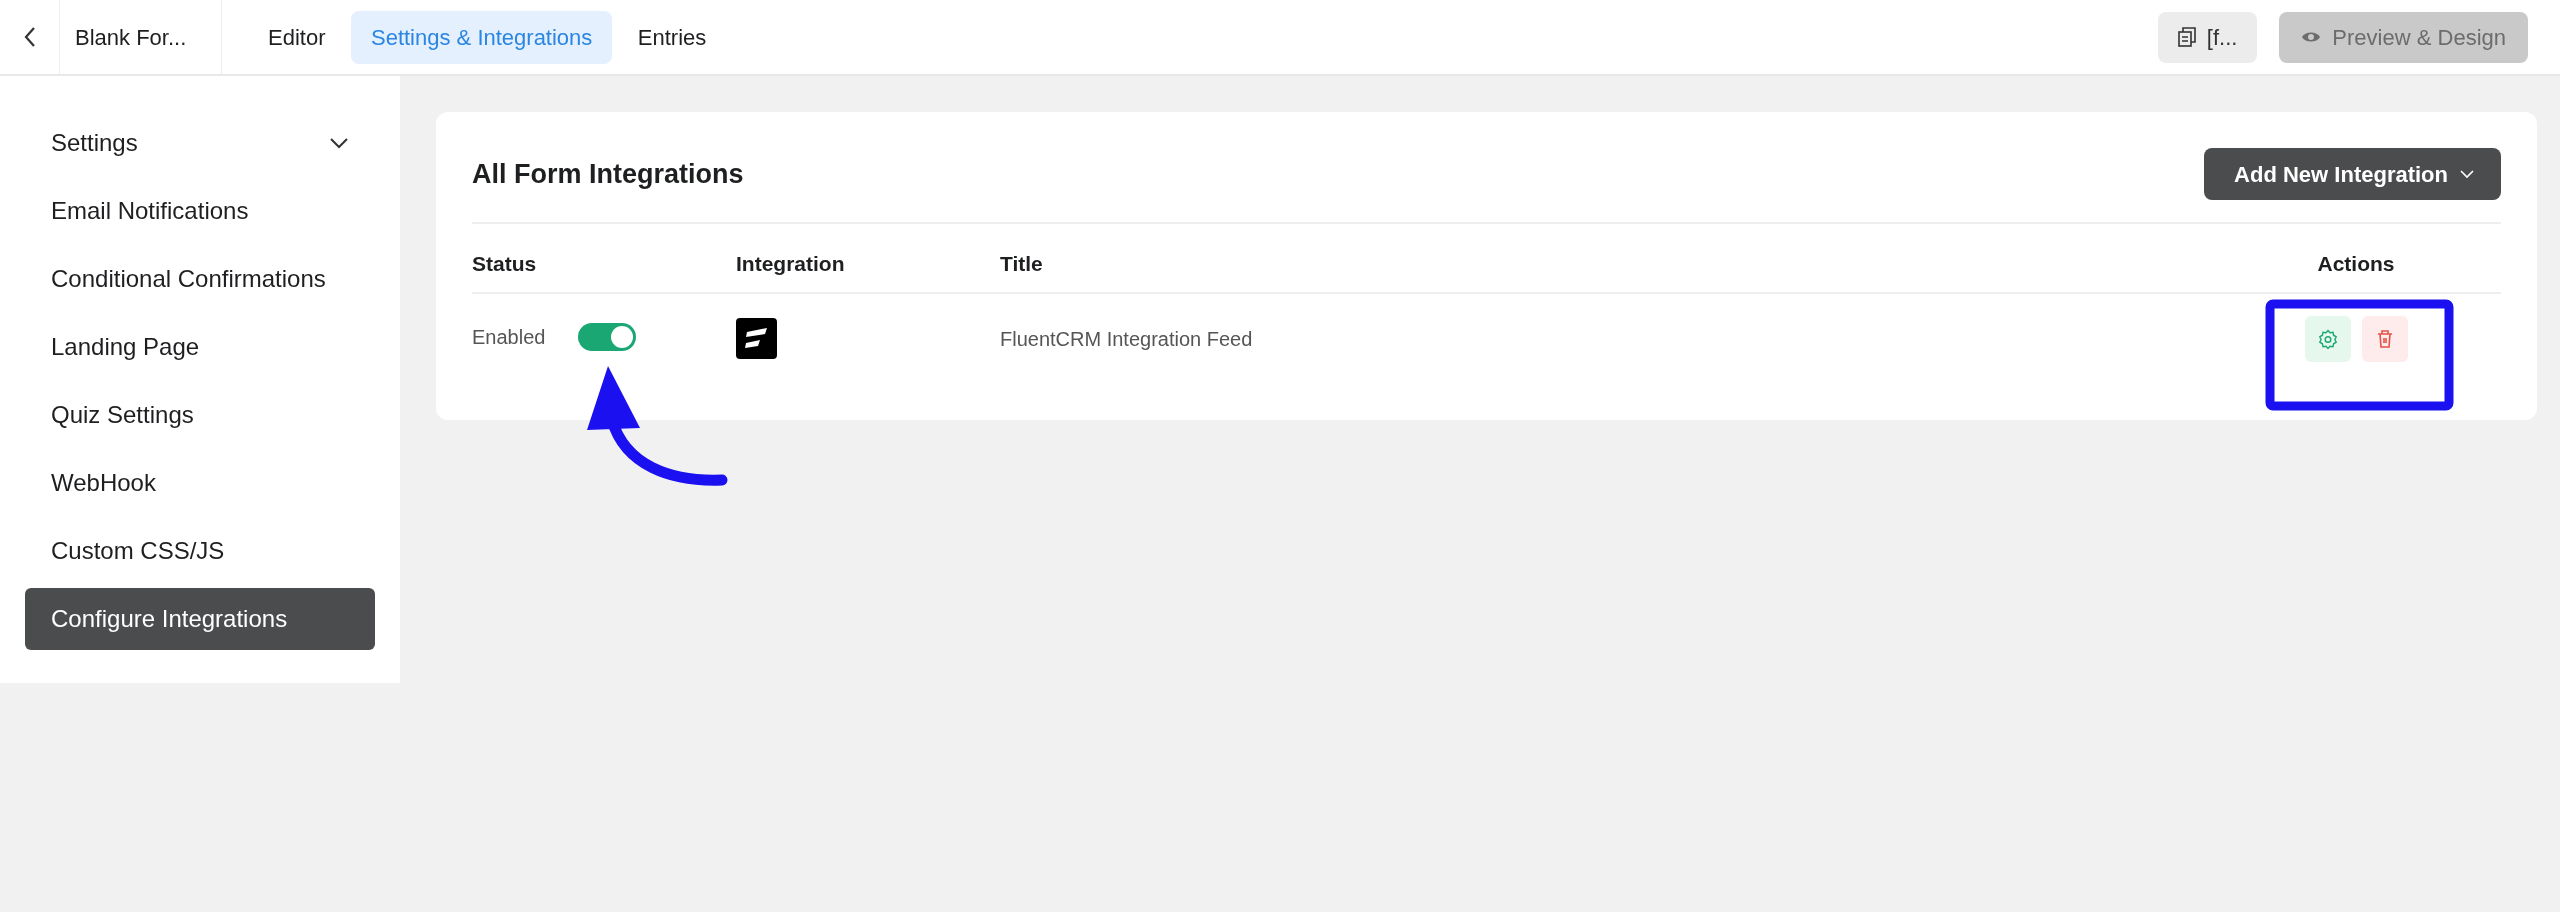 This screenshot has height=912, width=2560. I want to click on integration-title: FluentCRM Integration Feed, so click(1126, 339).